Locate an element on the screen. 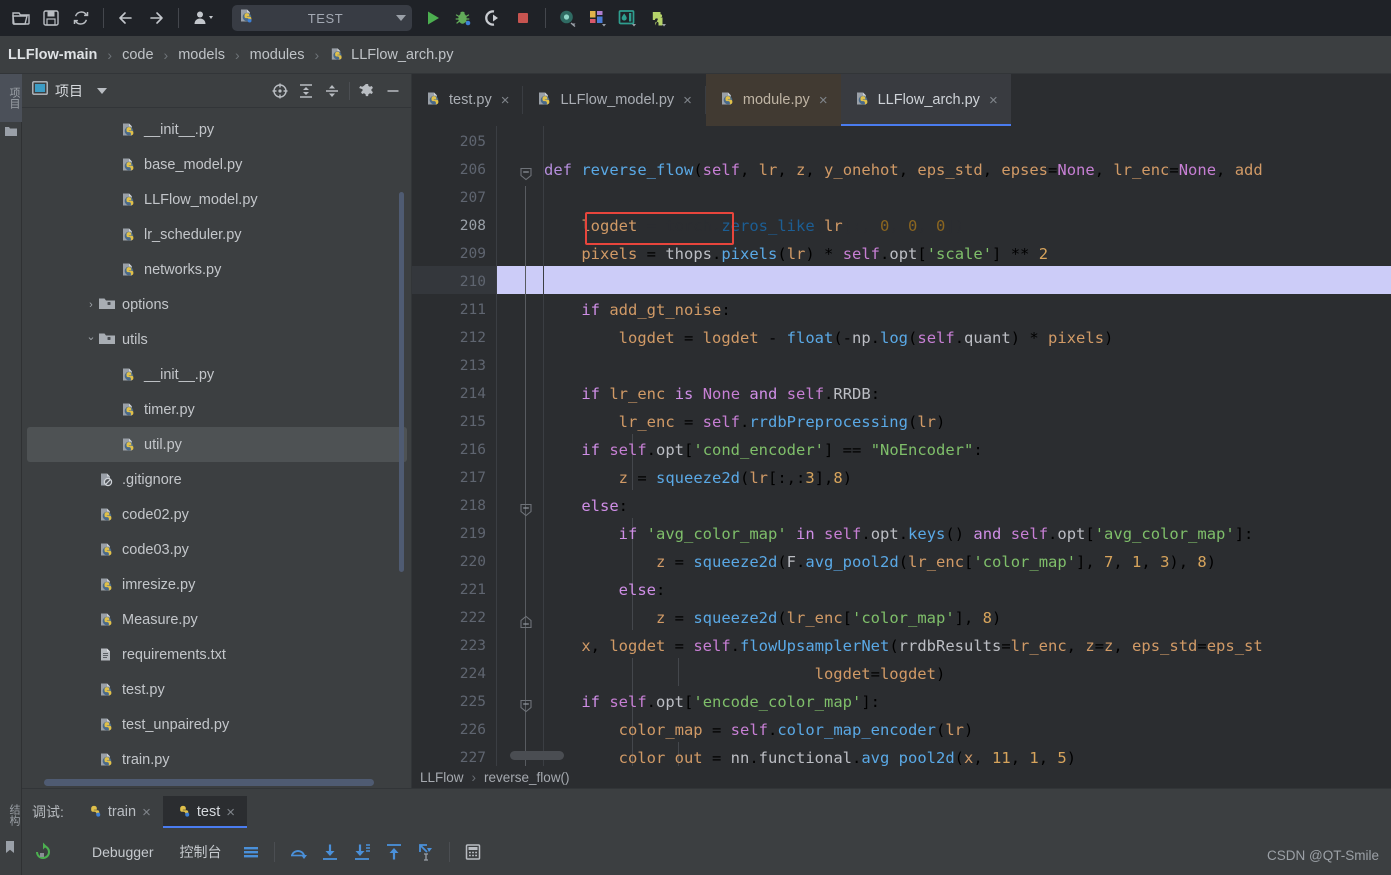 The height and width of the screenshot is (875, 1391). code-line: return score_real is located at coordinates (665, 127).